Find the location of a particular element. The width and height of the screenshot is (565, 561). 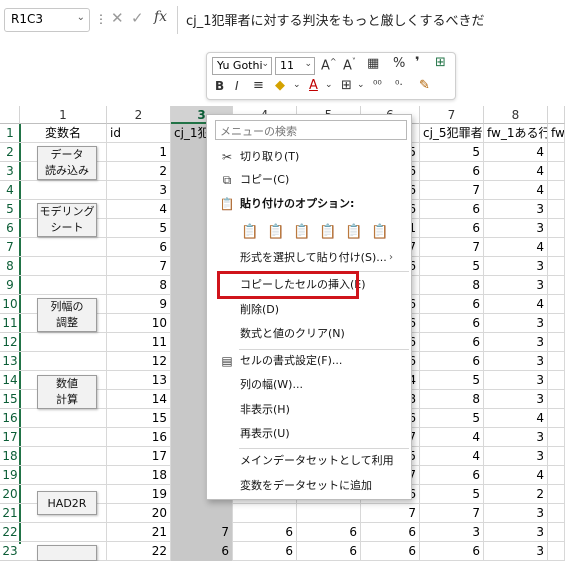

enter-icon: ✓ is located at coordinates (137, 18).